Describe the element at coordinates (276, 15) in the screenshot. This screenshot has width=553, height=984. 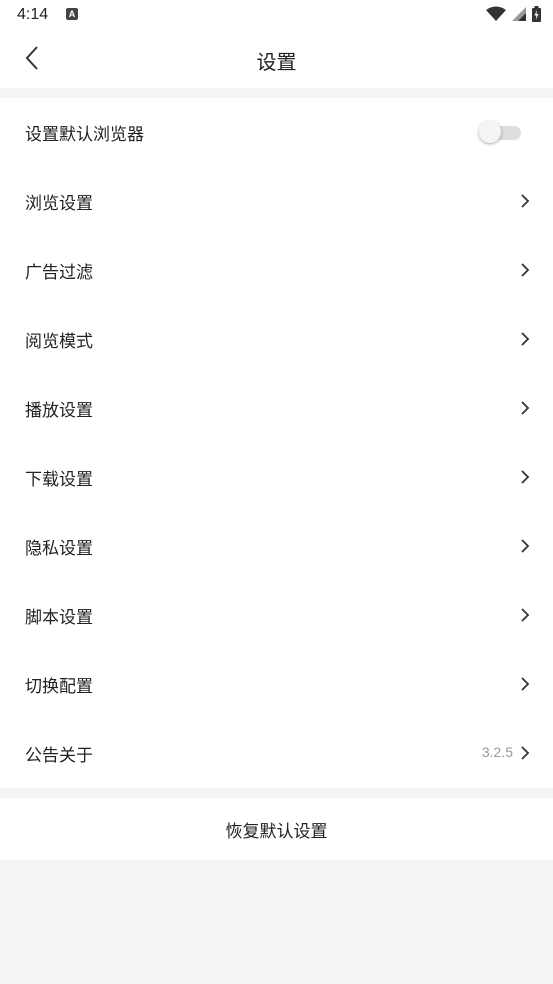
I see `status-bar: 4:14 A` at that location.